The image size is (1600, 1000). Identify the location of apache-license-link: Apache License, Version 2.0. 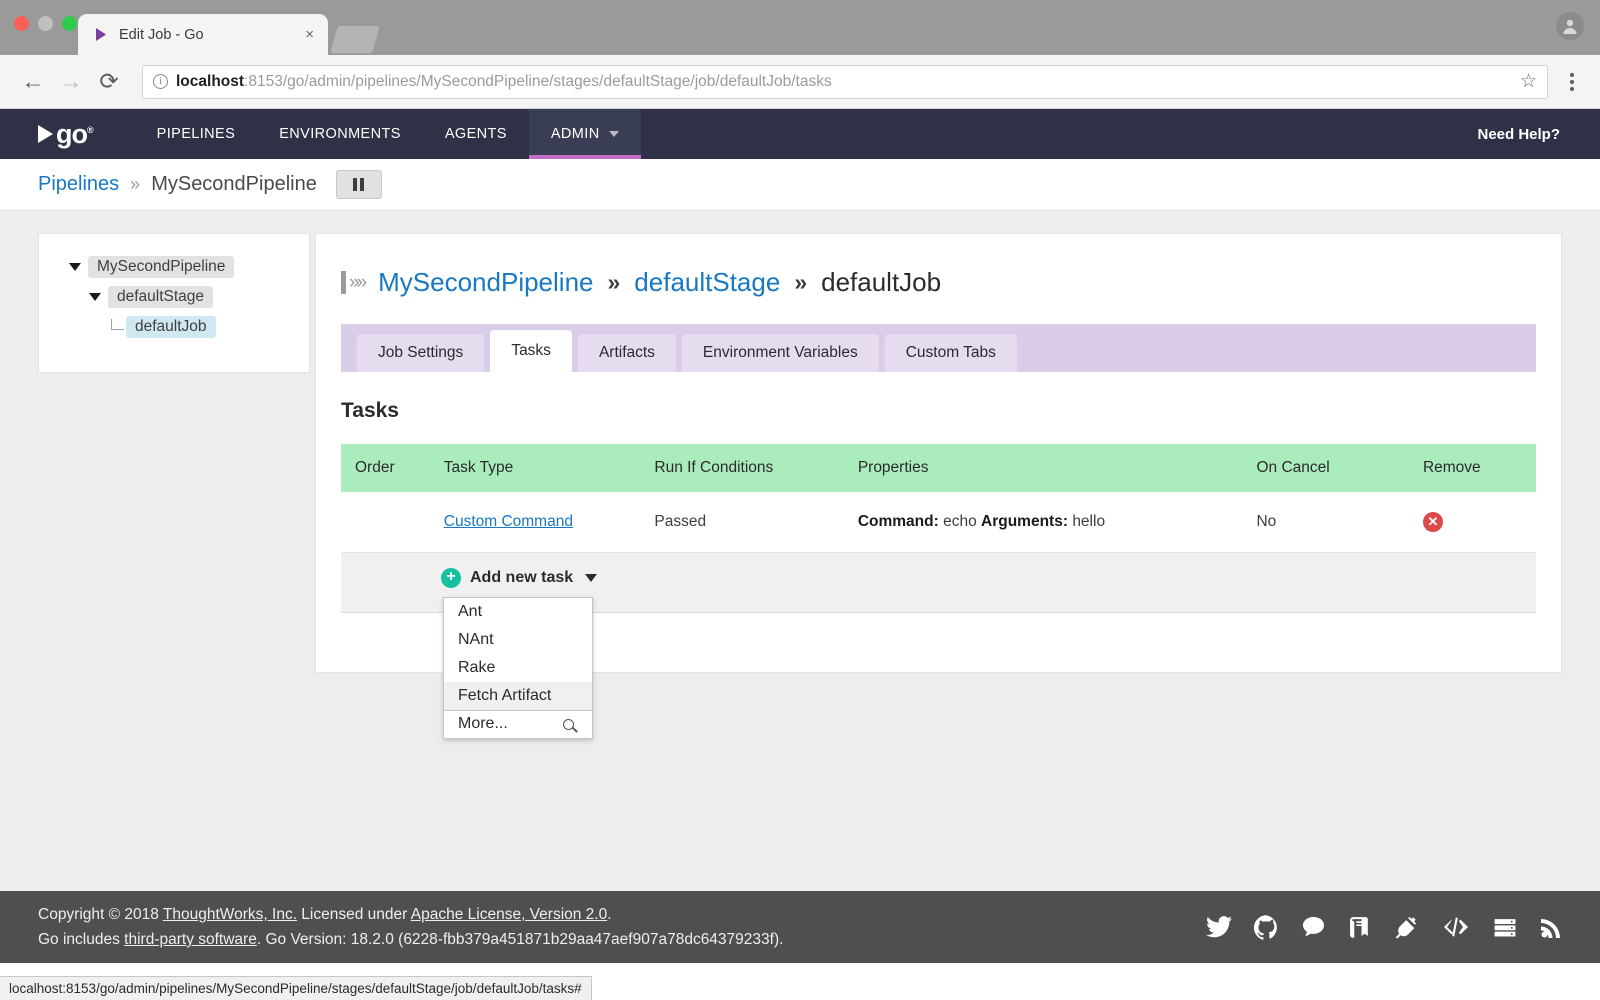
(509, 914).